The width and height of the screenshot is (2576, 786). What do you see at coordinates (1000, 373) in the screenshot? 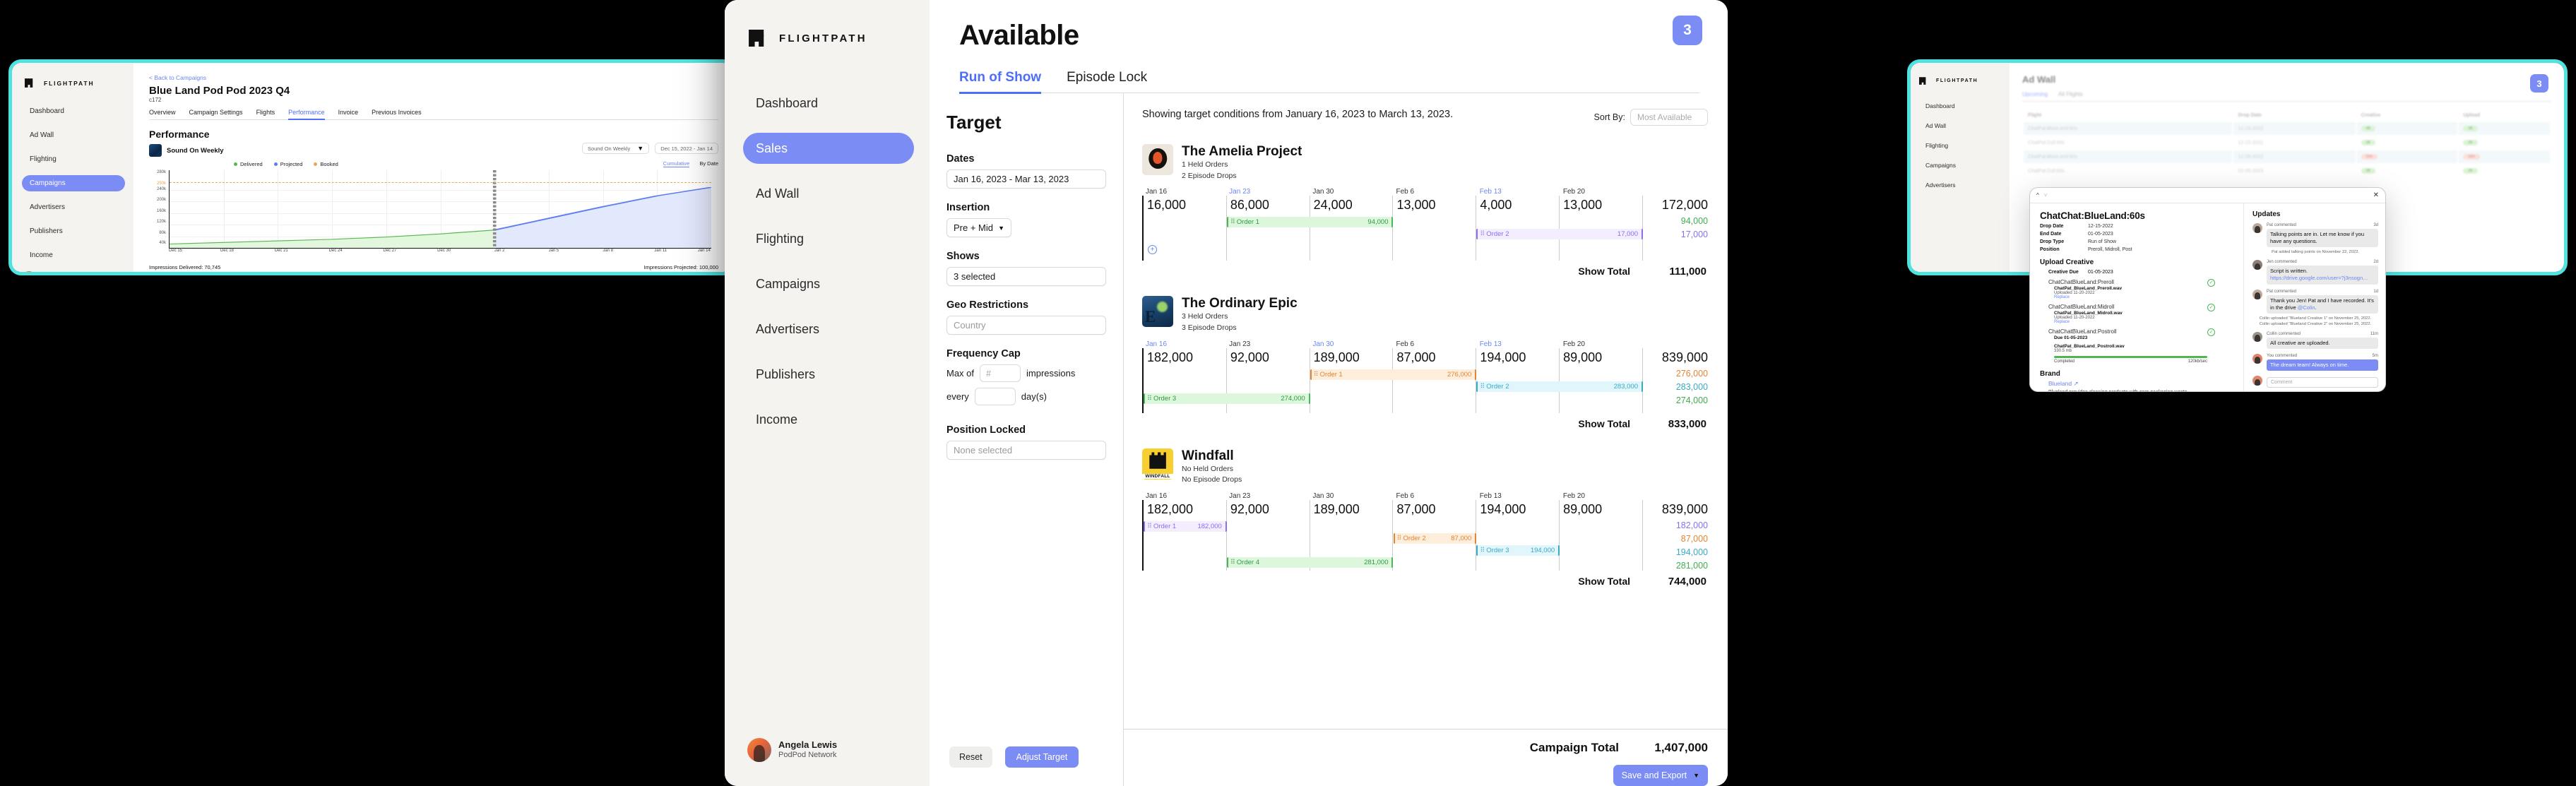
I see `freq-max-input: #` at bounding box center [1000, 373].